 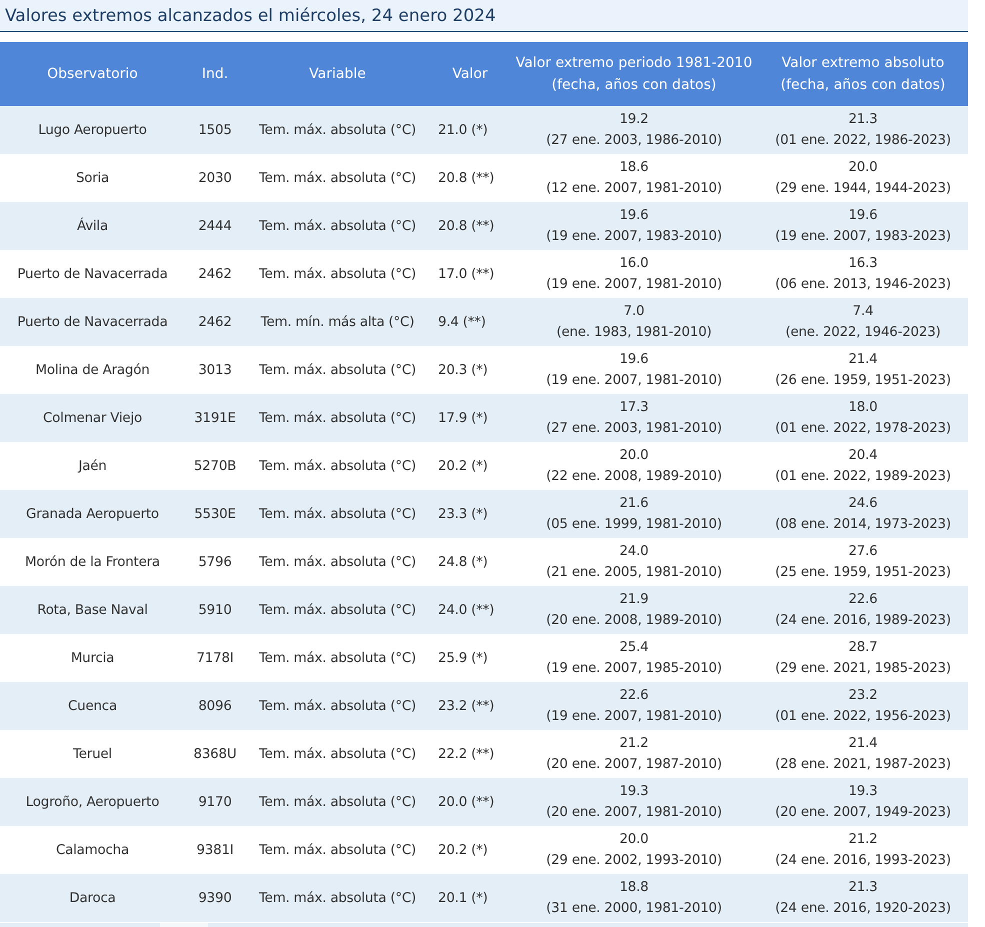 I want to click on table-cell: 17.9 (*), so click(x=470, y=418).